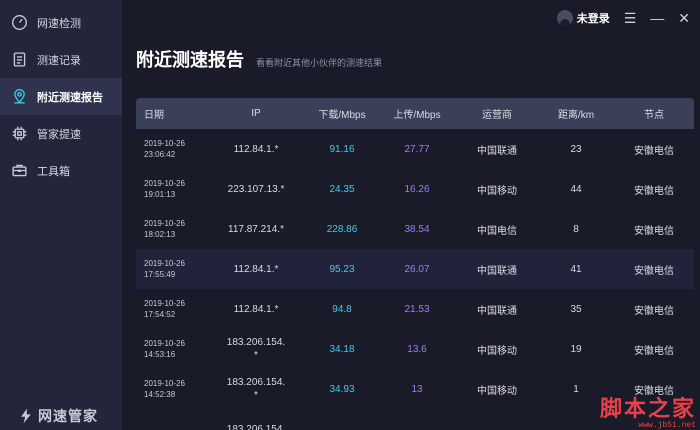  Describe the element at coordinates (53, 171) in the screenshot. I see `sidebar-item-label: 工具箱` at that location.